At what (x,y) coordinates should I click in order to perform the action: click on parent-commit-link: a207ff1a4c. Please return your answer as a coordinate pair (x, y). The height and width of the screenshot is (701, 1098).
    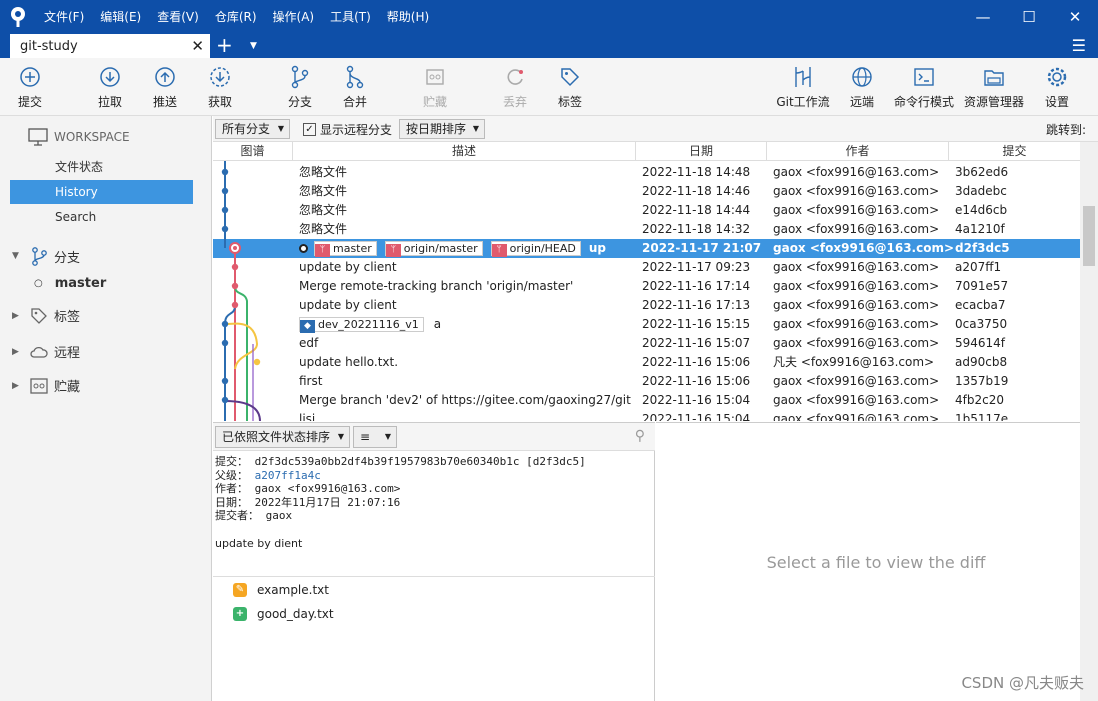
    Looking at the image, I should click on (288, 475).